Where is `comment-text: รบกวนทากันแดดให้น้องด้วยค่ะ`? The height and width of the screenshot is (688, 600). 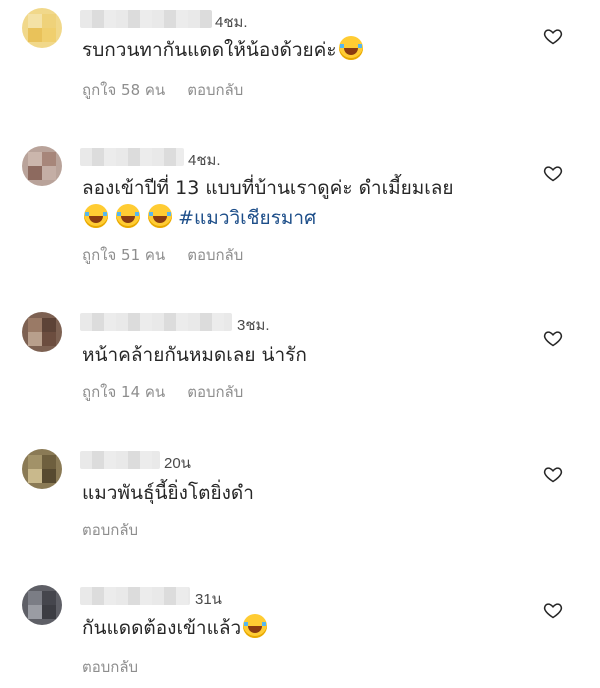
comment-text: รบกวนทากันแดดให้น้องด้วยค่ะ is located at coordinates (222, 50).